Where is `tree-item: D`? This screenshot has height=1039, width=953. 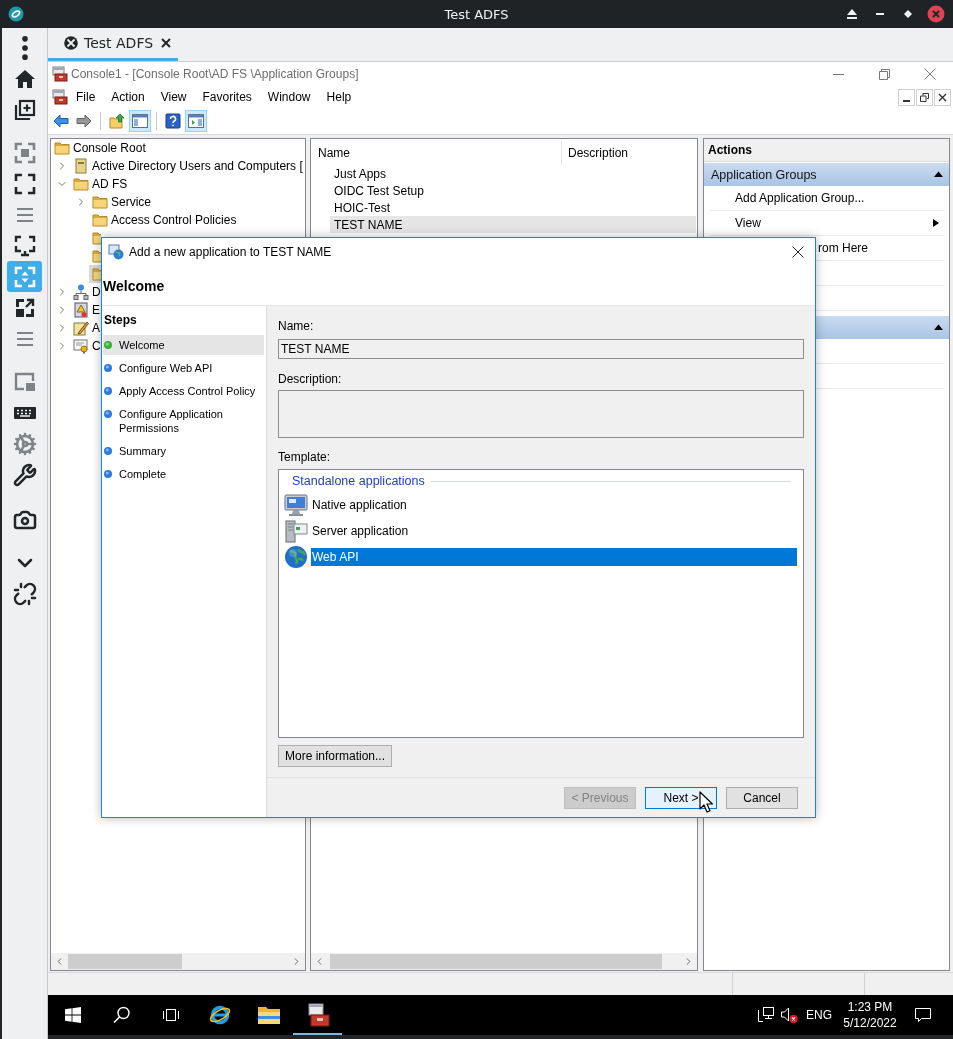 tree-item: D is located at coordinates (87, 292).